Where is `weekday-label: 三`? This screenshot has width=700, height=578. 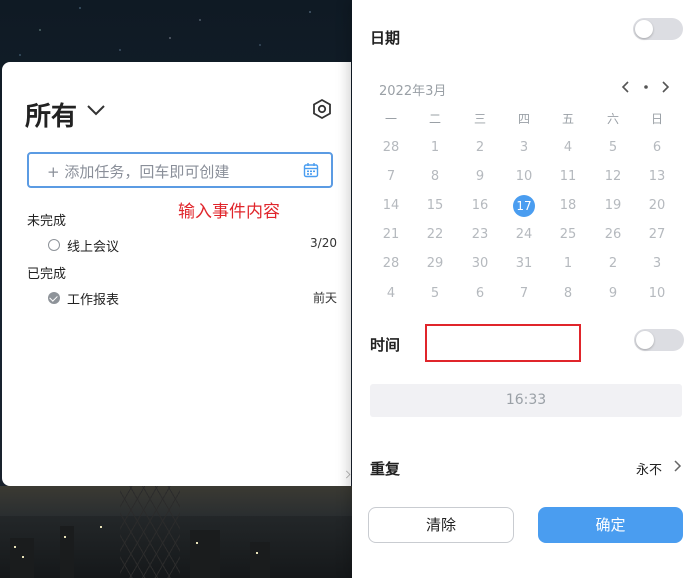
weekday-label: 三 is located at coordinates (479, 119).